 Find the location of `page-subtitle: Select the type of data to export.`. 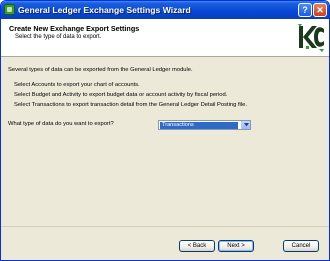

page-subtitle: Select the type of data to export. is located at coordinates (58, 37).